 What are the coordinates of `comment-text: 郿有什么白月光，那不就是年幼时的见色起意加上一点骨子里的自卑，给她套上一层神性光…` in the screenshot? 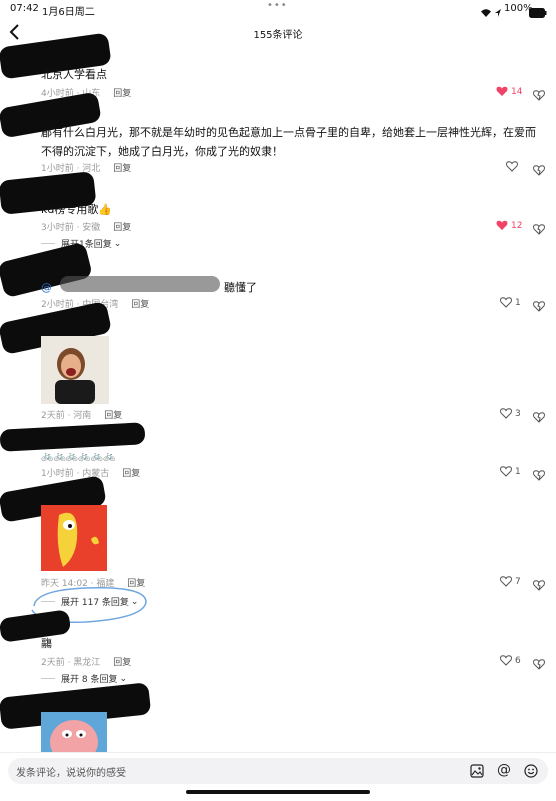 It's located at (288, 142).